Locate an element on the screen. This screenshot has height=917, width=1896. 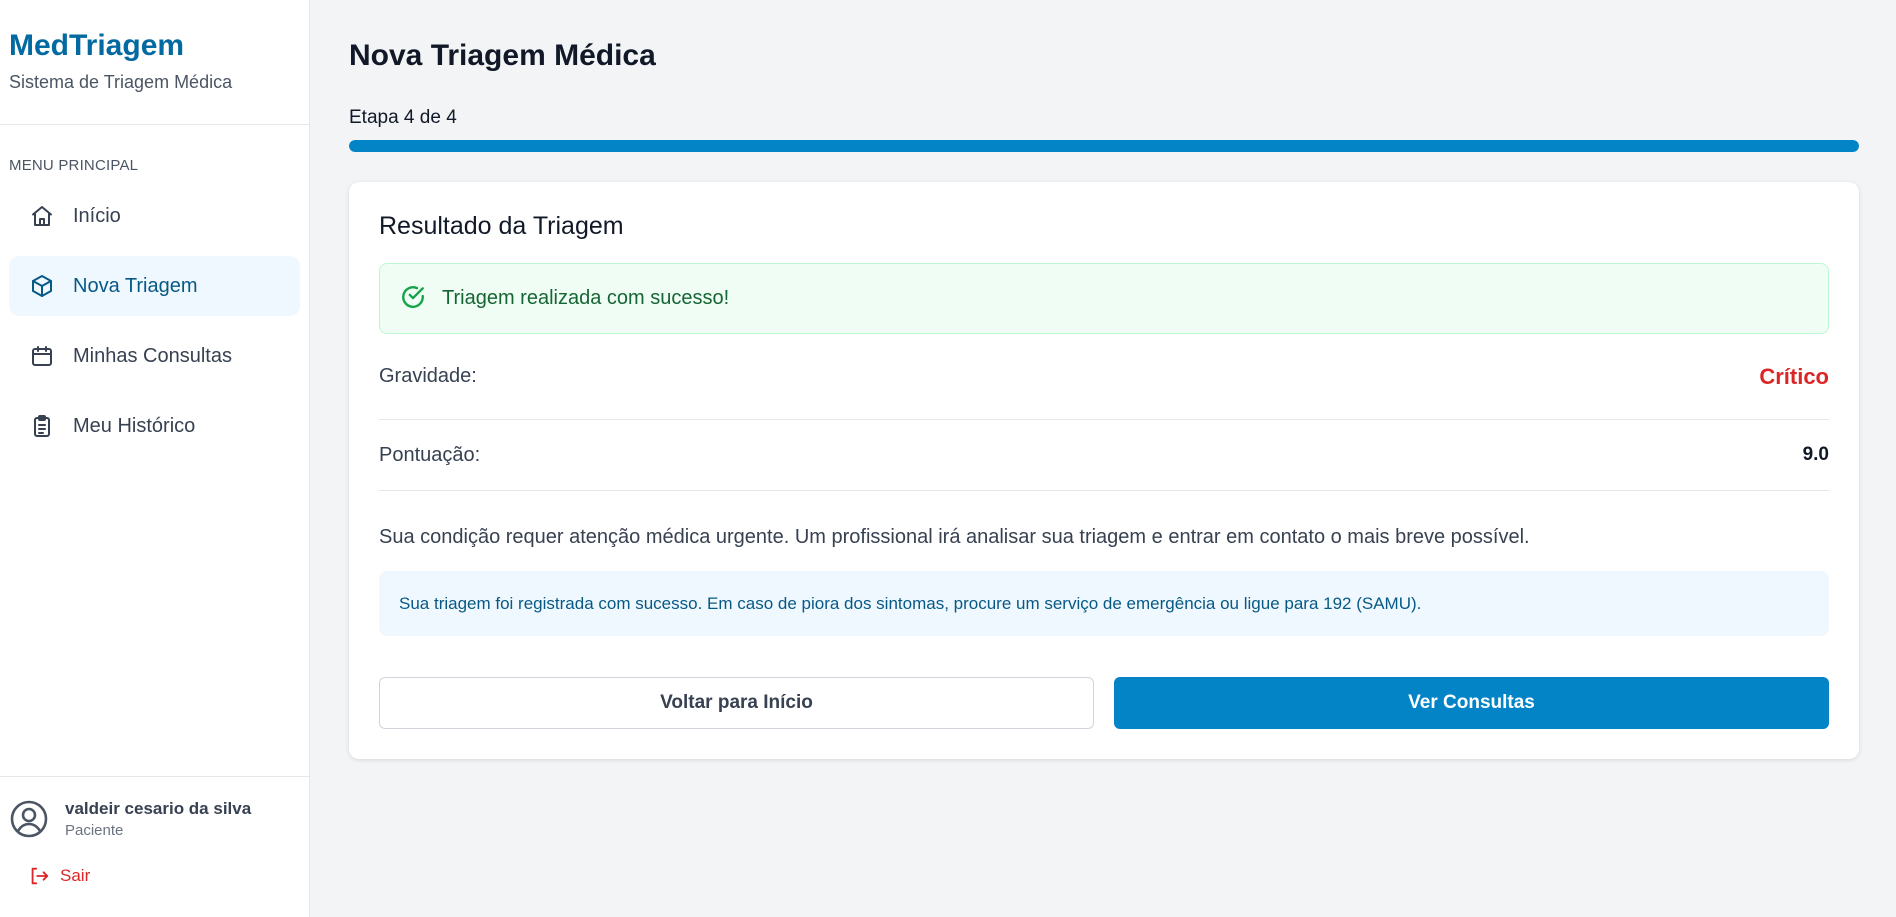
brand: MedTriagem Sistema de Triagem Médica is located at coordinates (154, 62).